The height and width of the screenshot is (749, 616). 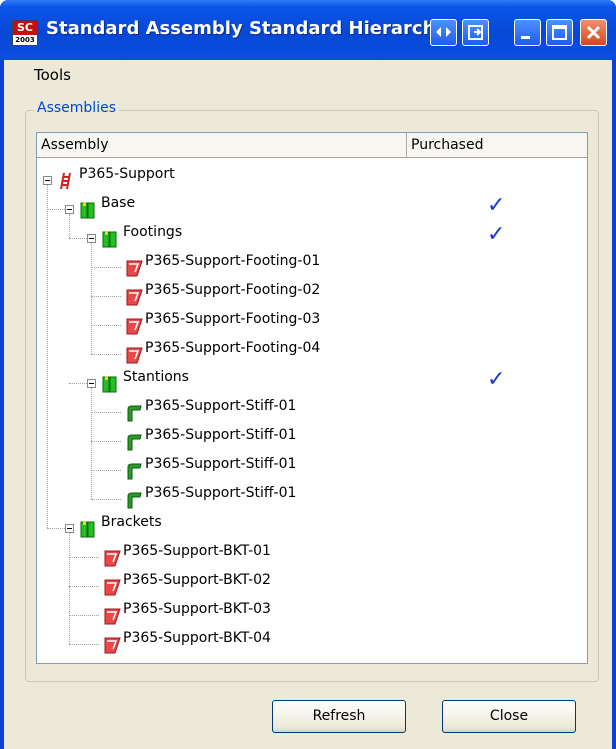 What do you see at coordinates (153, 232) in the screenshot?
I see `tree-item-label: Footings` at bounding box center [153, 232].